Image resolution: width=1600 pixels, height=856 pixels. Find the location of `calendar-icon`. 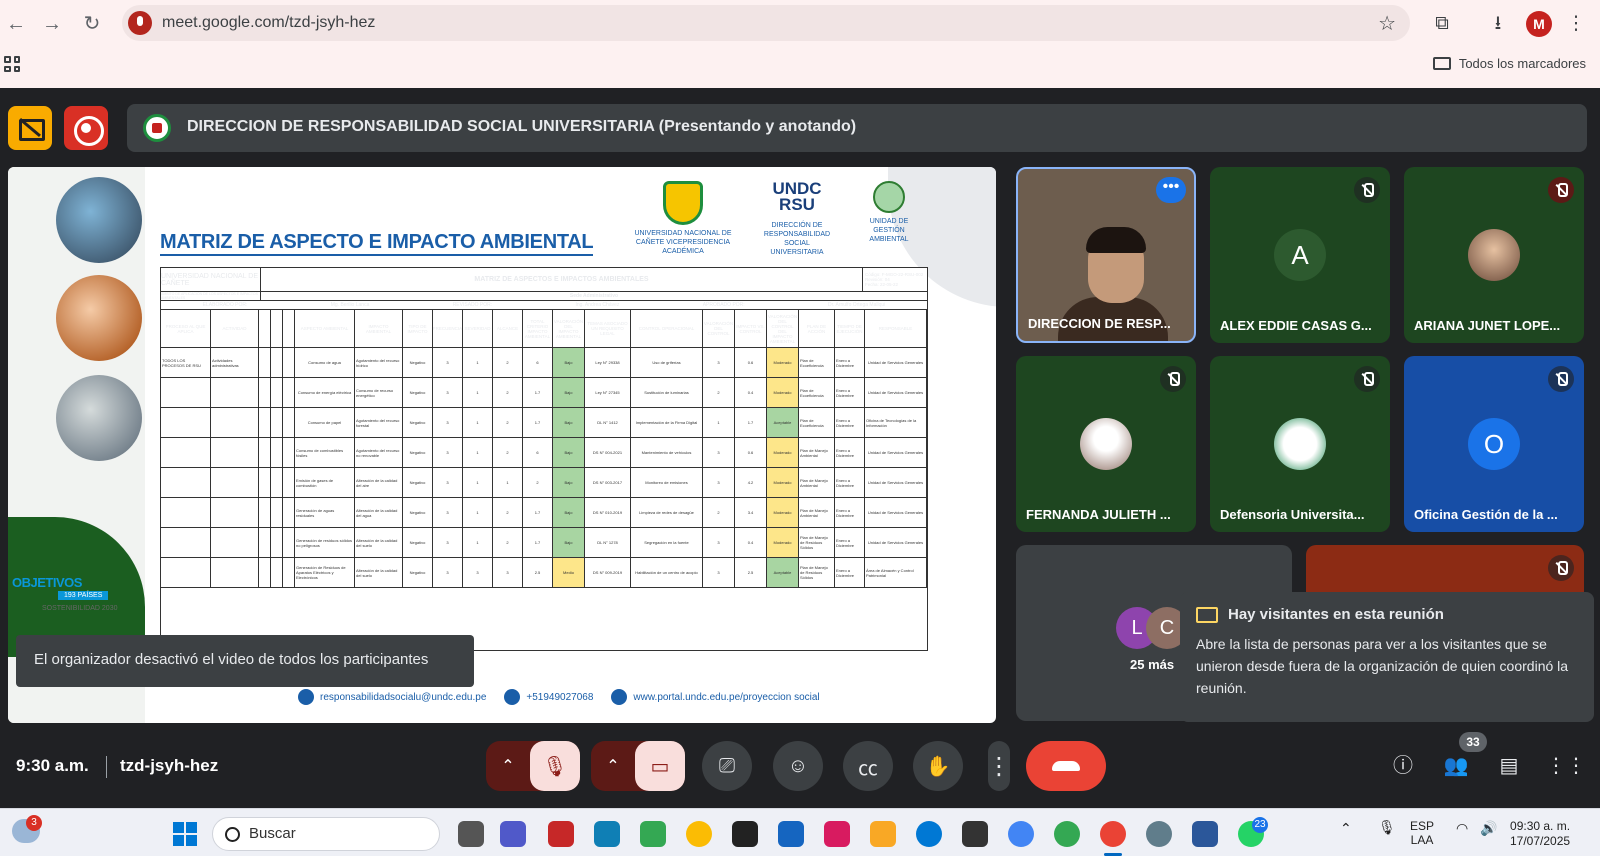

calendar-icon is located at coordinates (791, 834).